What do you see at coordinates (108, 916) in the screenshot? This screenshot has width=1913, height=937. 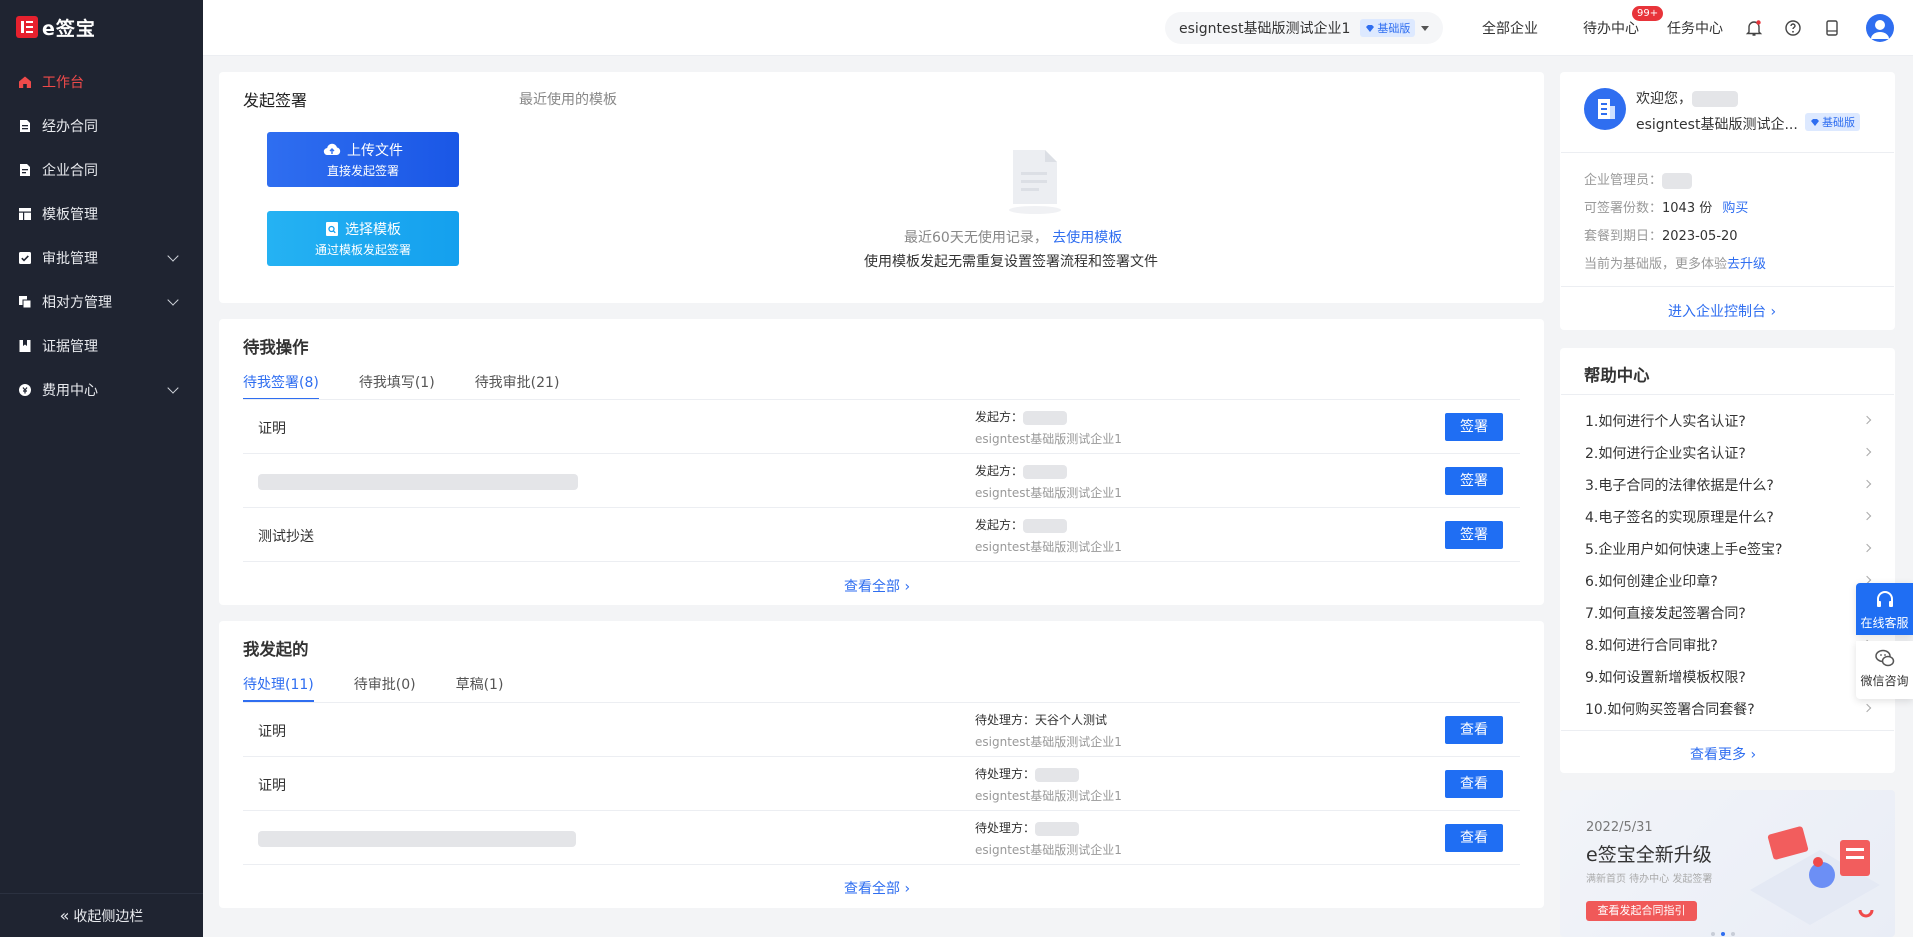 I see `collapse-sidebar-label: 收起侧边栏` at bounding box center [108, 916].